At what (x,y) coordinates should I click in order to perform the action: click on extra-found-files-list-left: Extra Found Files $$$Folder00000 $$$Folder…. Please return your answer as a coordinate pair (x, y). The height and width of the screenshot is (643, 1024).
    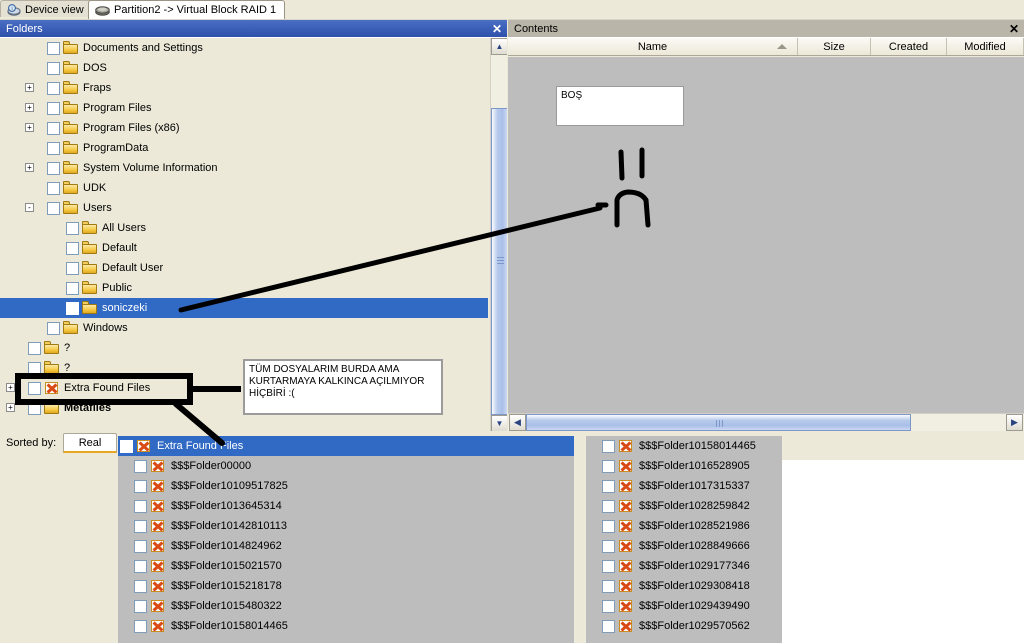
    Looking at the image, I should click on (346, 539).